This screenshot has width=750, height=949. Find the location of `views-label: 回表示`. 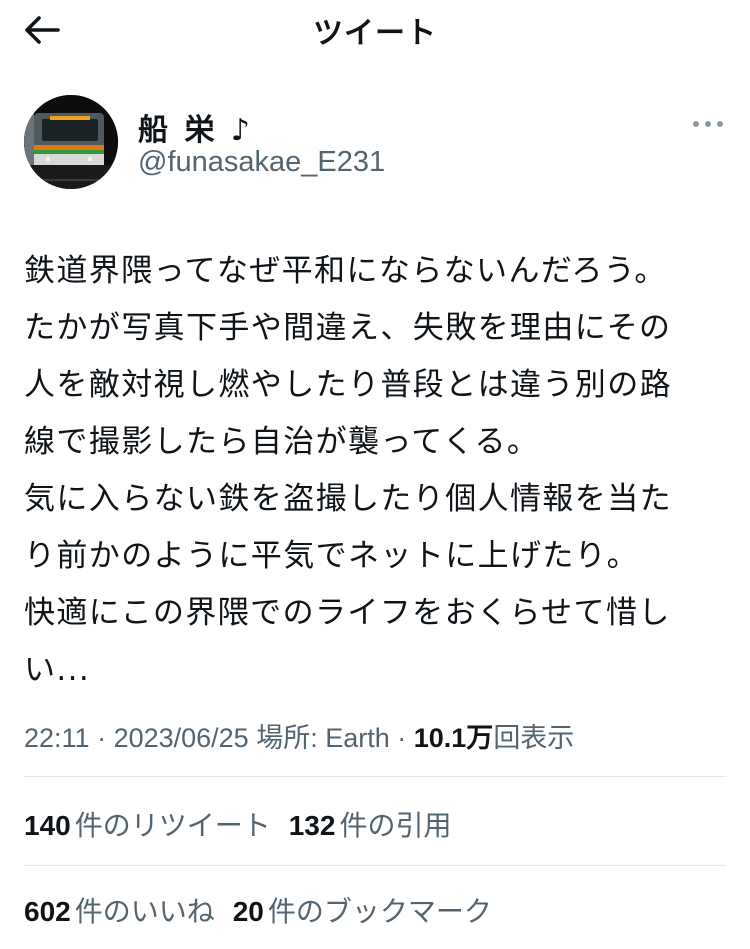

views-label: 回表示 is located at coordinates (534, 738).